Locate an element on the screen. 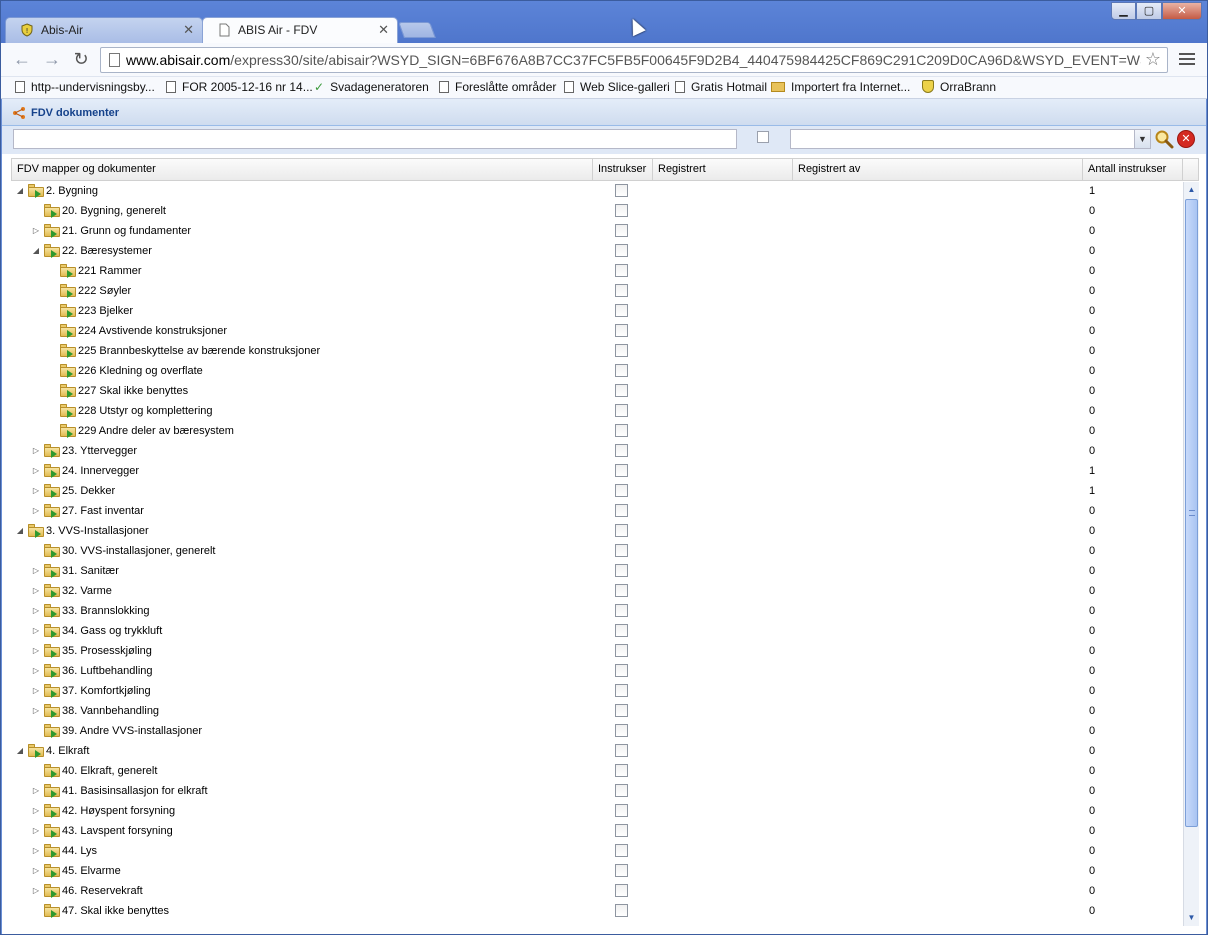 This screenshot has width=1208, height=935. tree-node-label: 38. Vannbehandling is located at coordinates (110, 711).